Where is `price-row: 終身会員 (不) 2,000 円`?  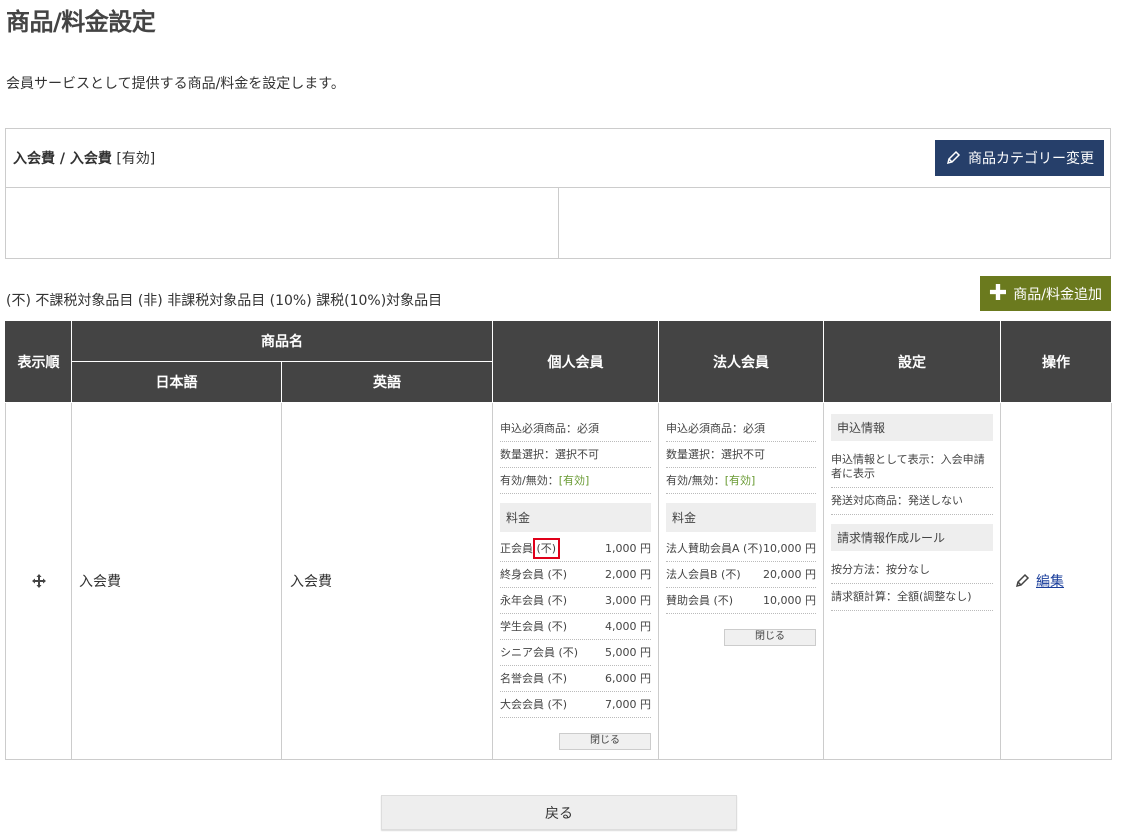 price-row: 終身会員 (不) 2,000 円 is located at coordinates (575, 575).